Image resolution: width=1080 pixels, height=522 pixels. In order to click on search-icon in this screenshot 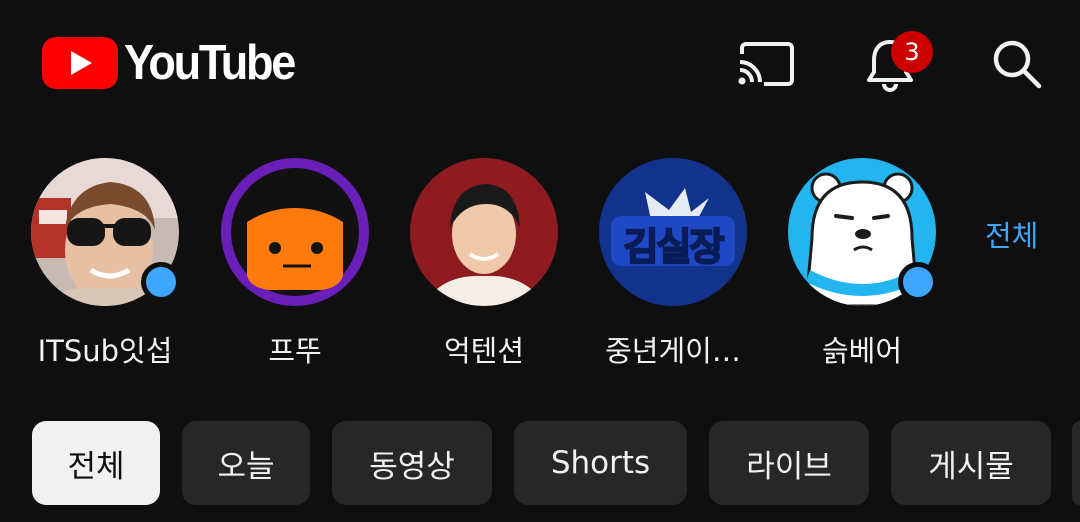, I will do `click(1017, 64)`.